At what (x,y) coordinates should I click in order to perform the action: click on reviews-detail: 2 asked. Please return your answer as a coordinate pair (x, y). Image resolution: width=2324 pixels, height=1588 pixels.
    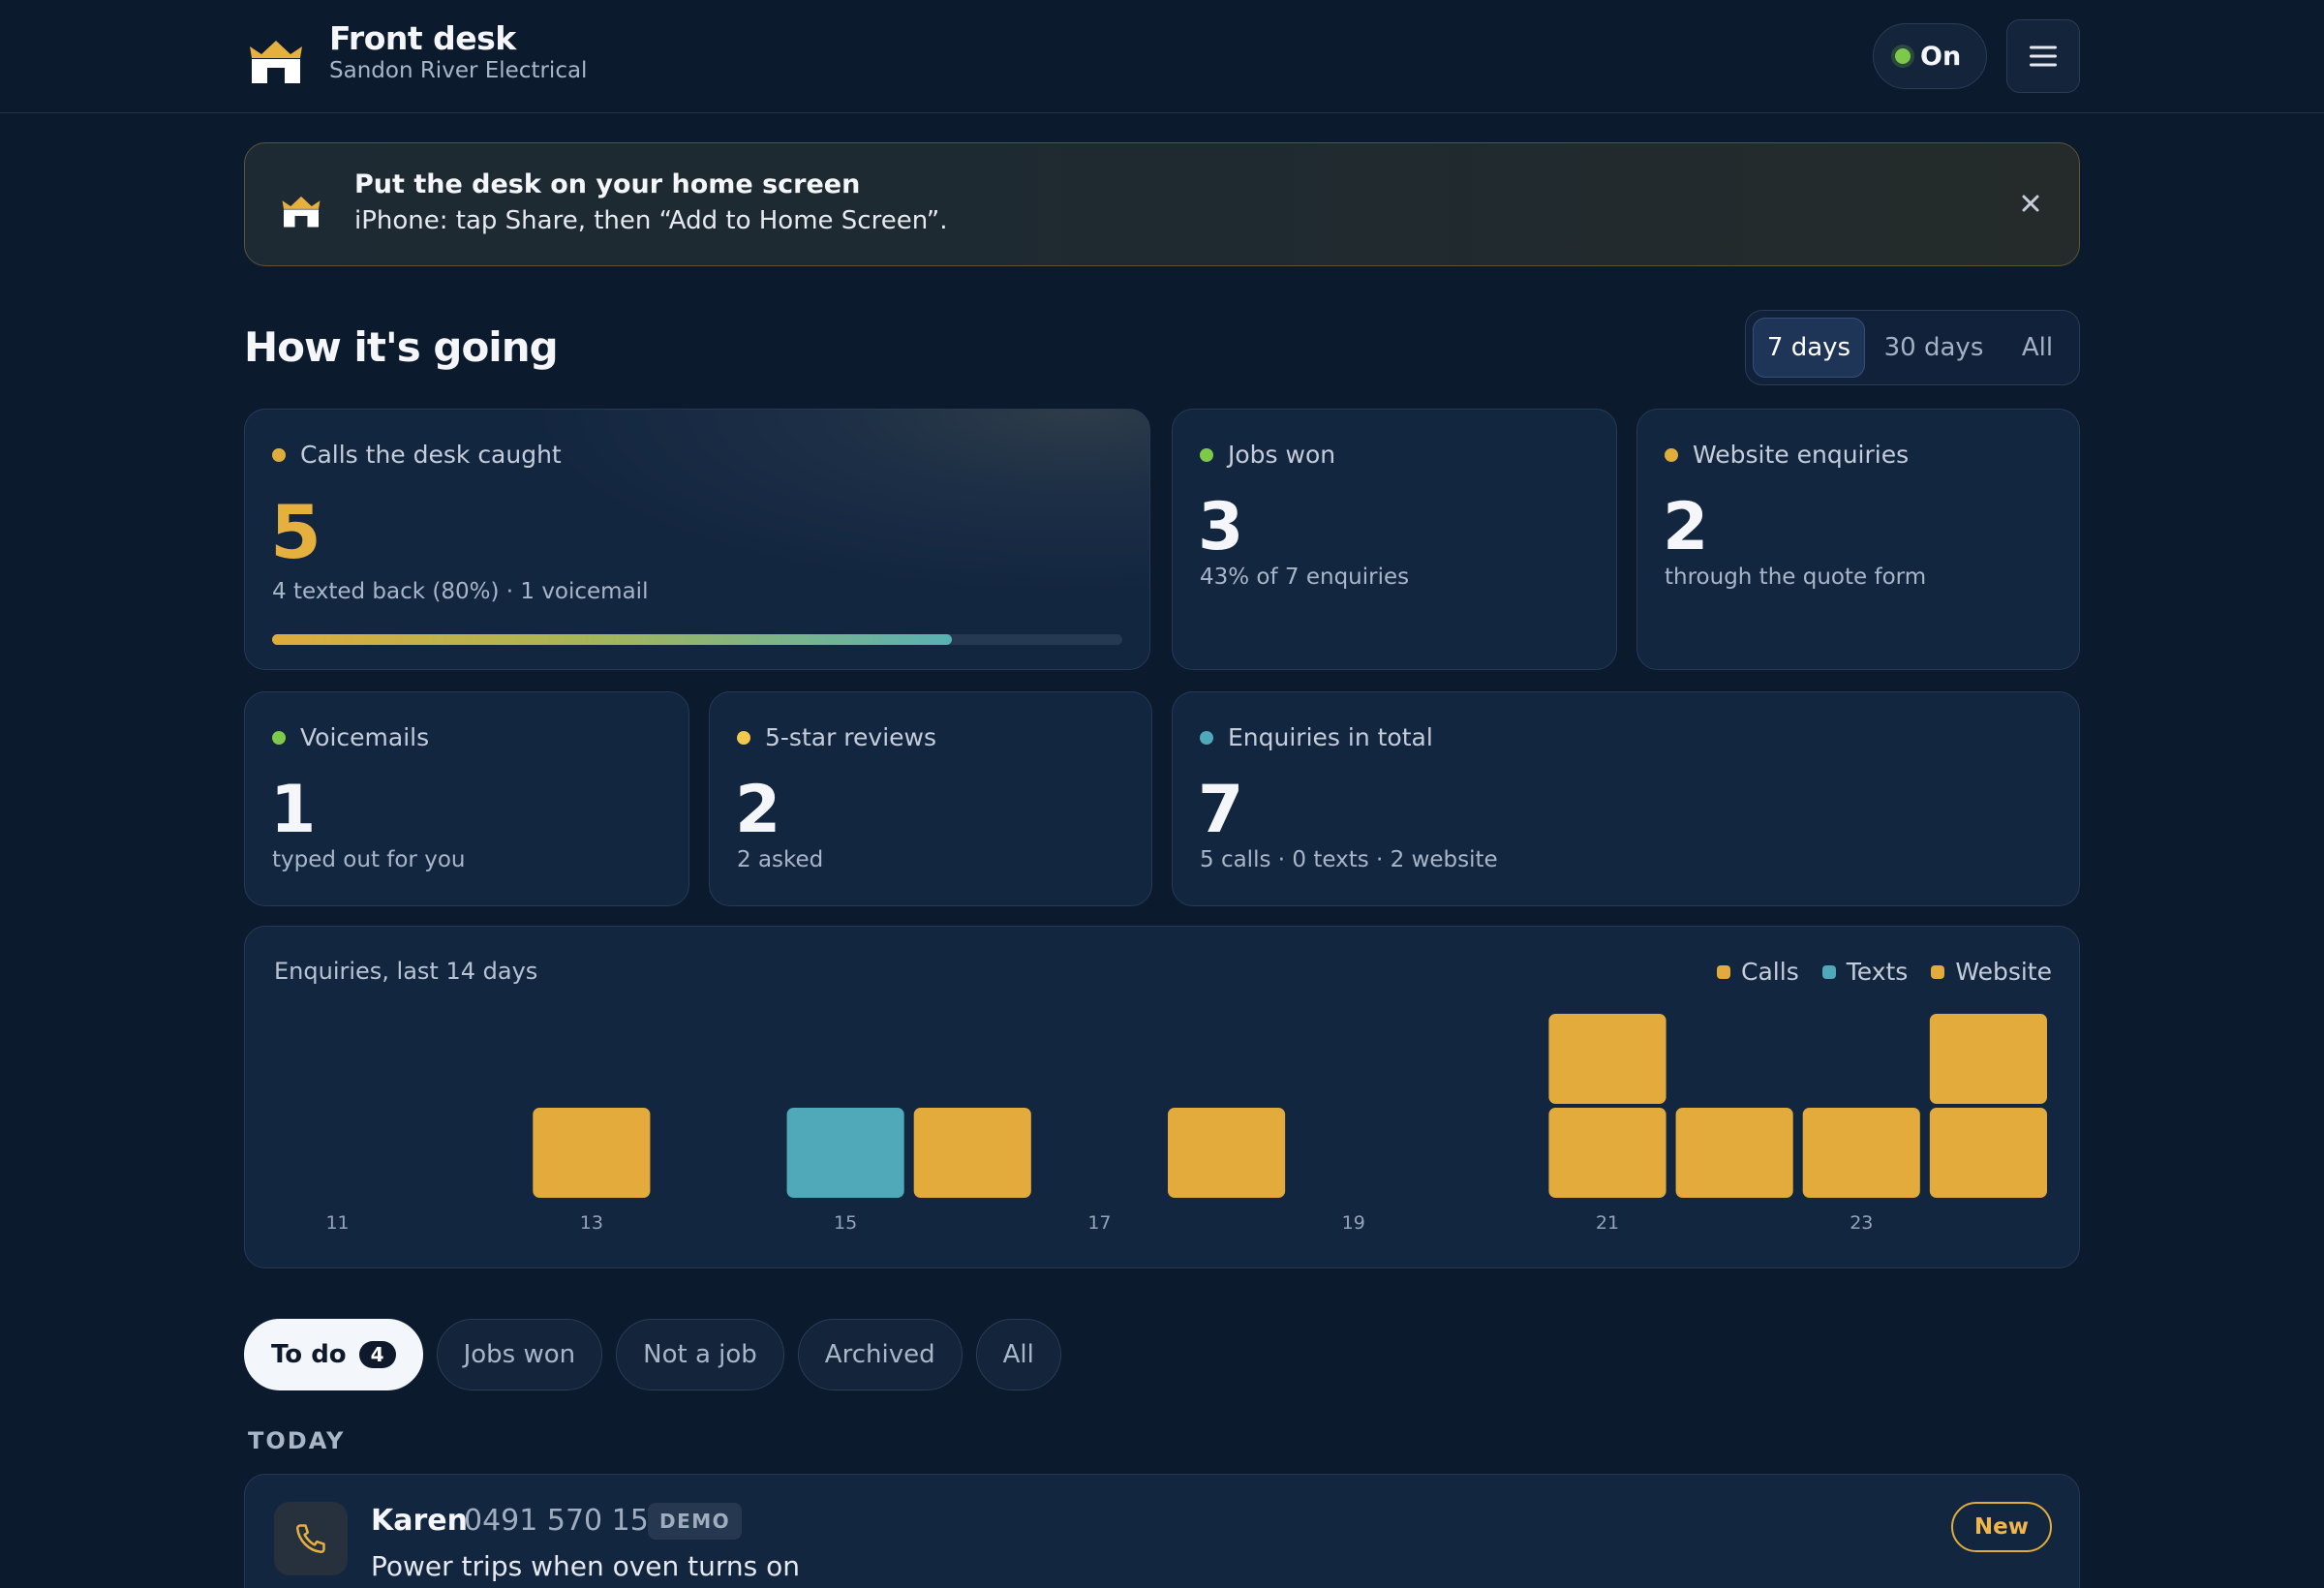
    Looking at the image, I should click on (780, 859).